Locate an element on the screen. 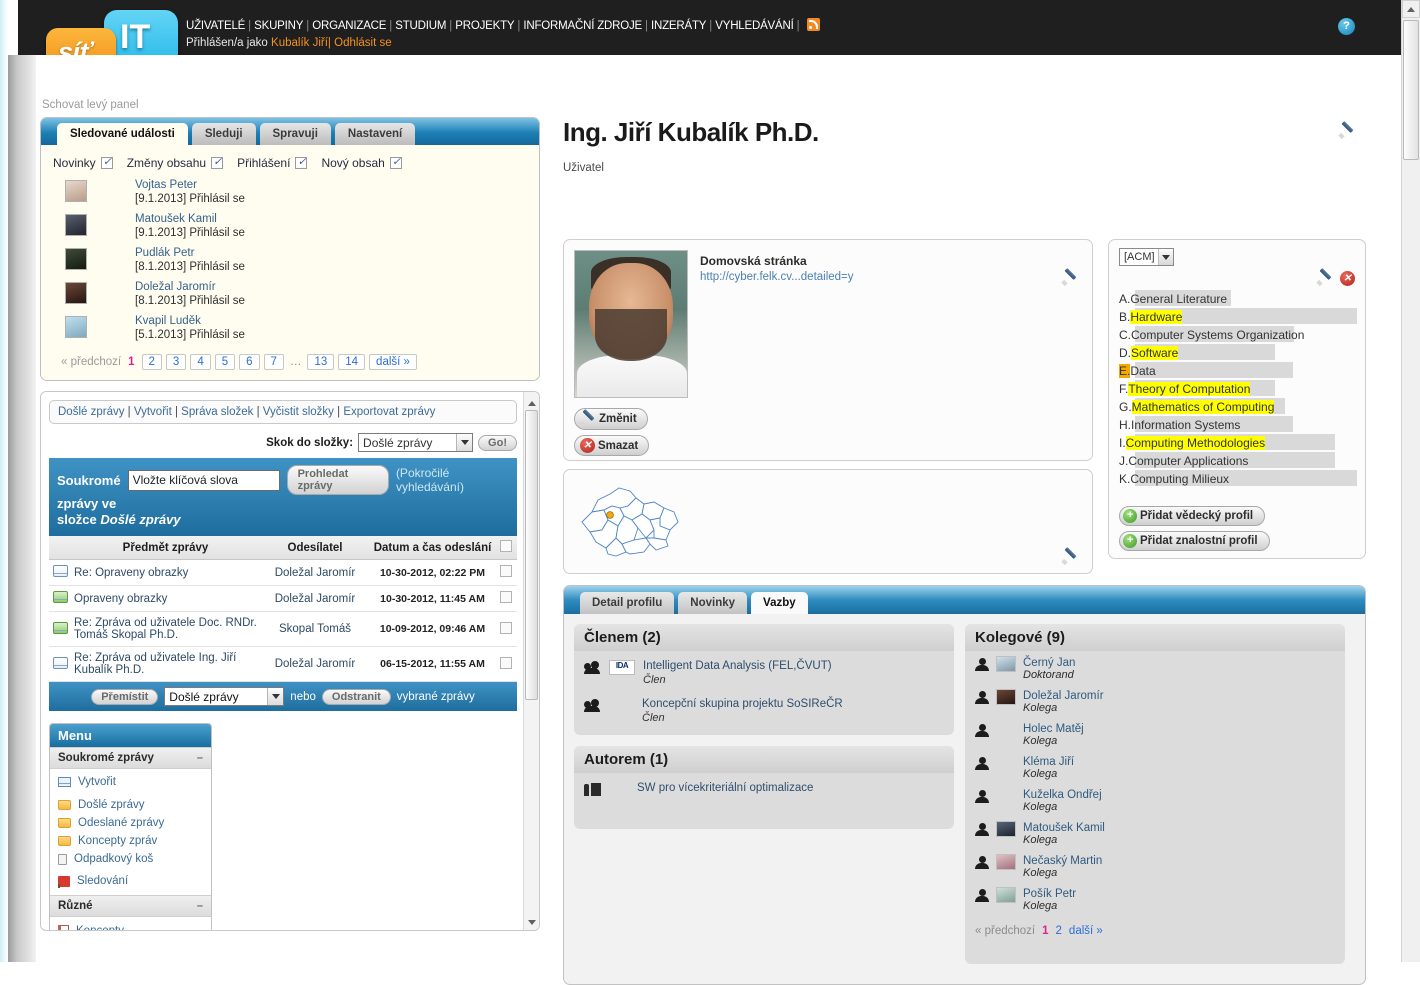 This screenshot has height=985, width=1420. acm-label: General Literature is located at coordinates (1178, 299).